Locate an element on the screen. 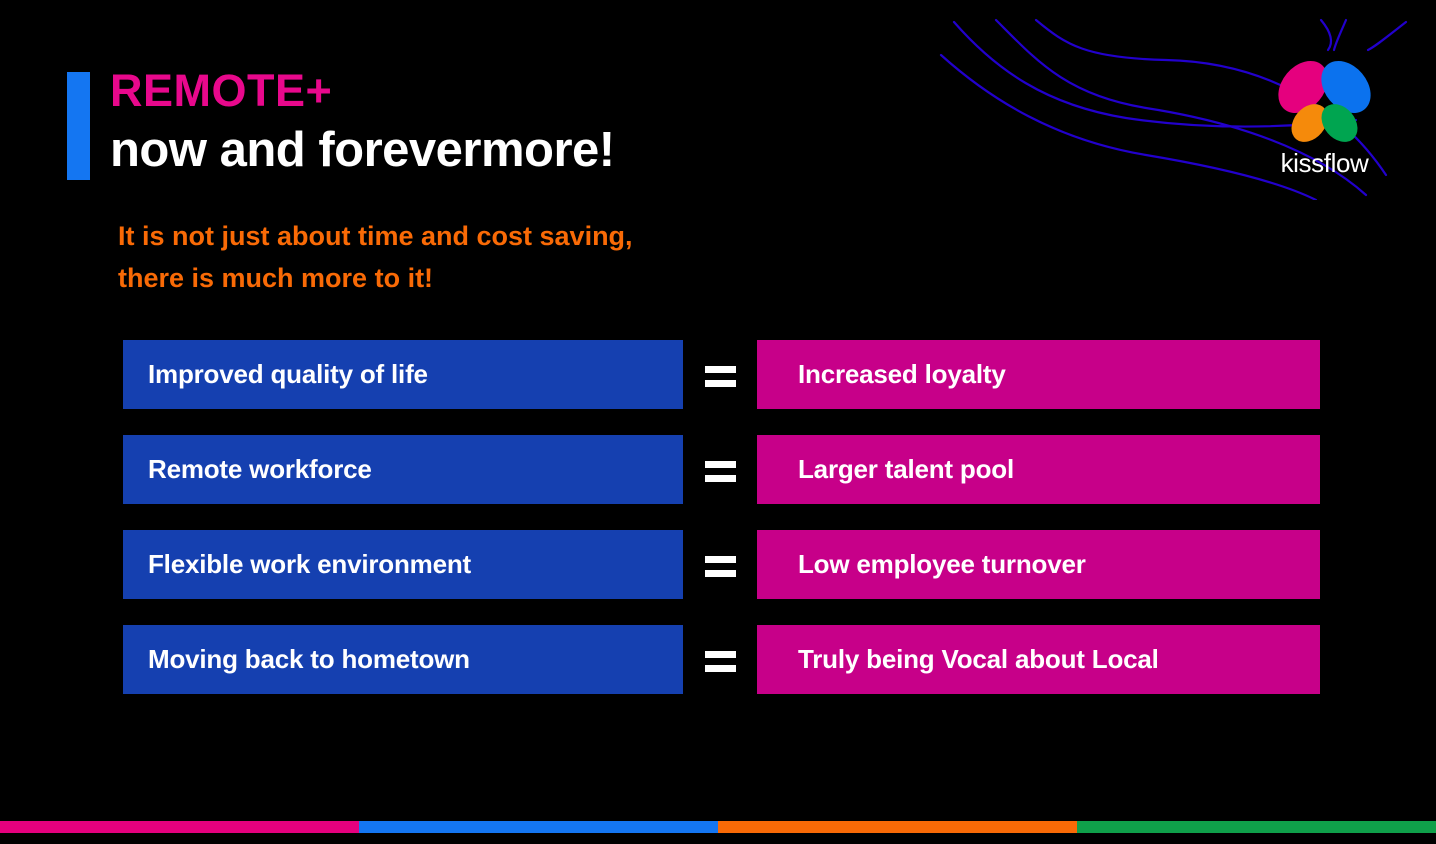 Image resolution: width=1436 pixels, height=844 pixels. strip-segment-orange is located at coordinates (897, 827).